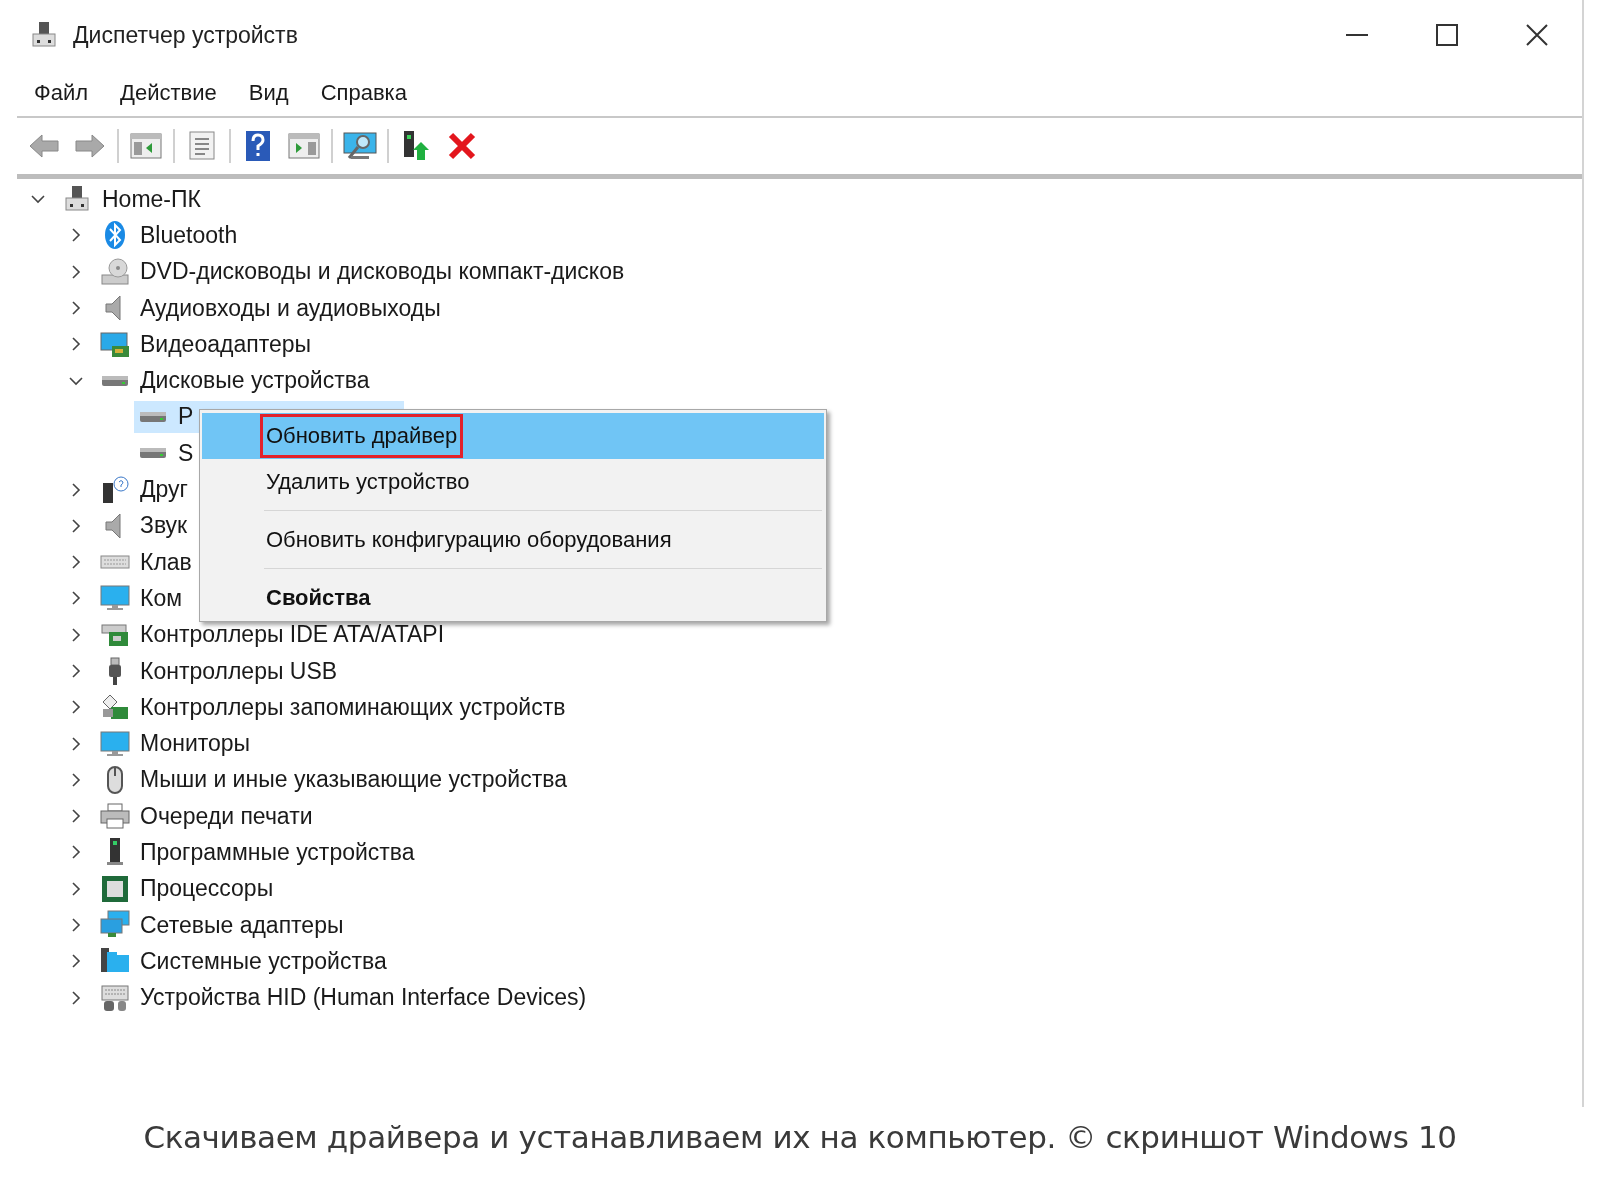 The height and width of the screenshot is (1177, 1600). I want to click on tree-item-label: Очереди печати, so click(226, 816).